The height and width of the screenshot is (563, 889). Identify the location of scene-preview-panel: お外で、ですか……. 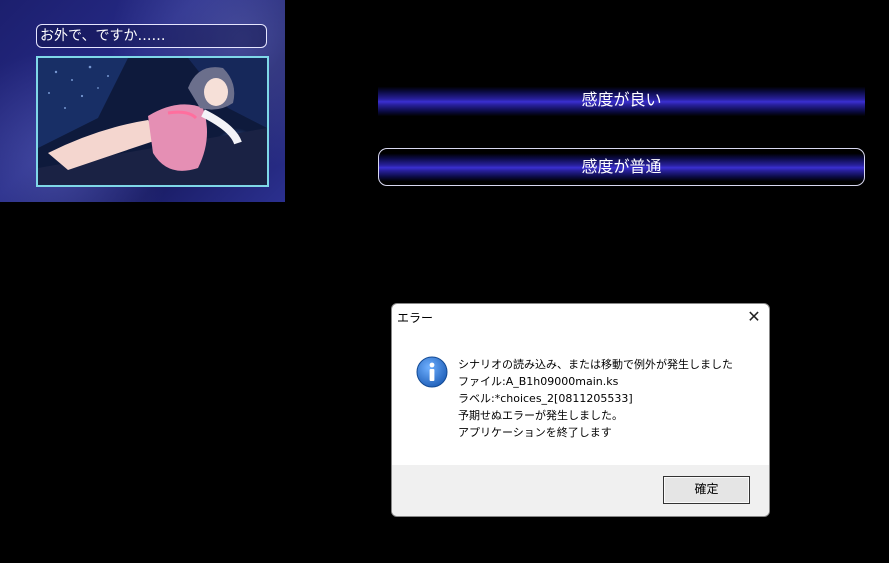
(142, 101).